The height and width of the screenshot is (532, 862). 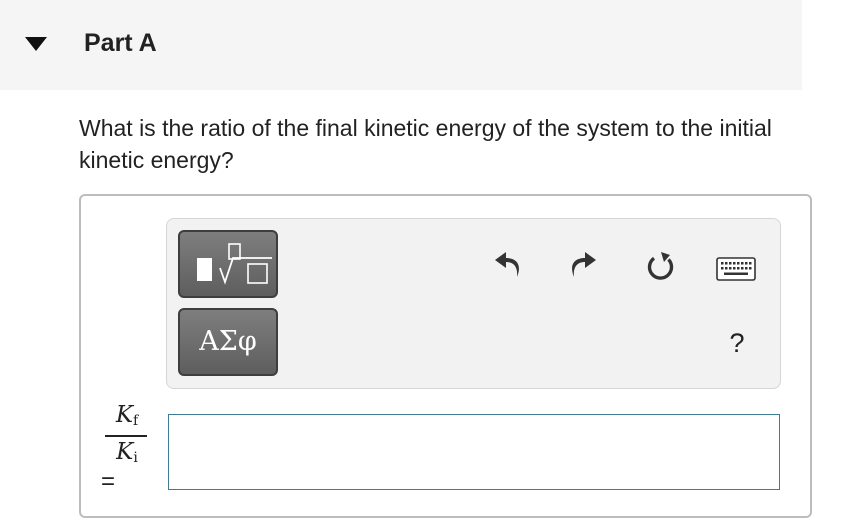 What do you see at coordinates (120, 43) in the screenshot?
I see `part-title: Part A` at bounding box center [120, 43].